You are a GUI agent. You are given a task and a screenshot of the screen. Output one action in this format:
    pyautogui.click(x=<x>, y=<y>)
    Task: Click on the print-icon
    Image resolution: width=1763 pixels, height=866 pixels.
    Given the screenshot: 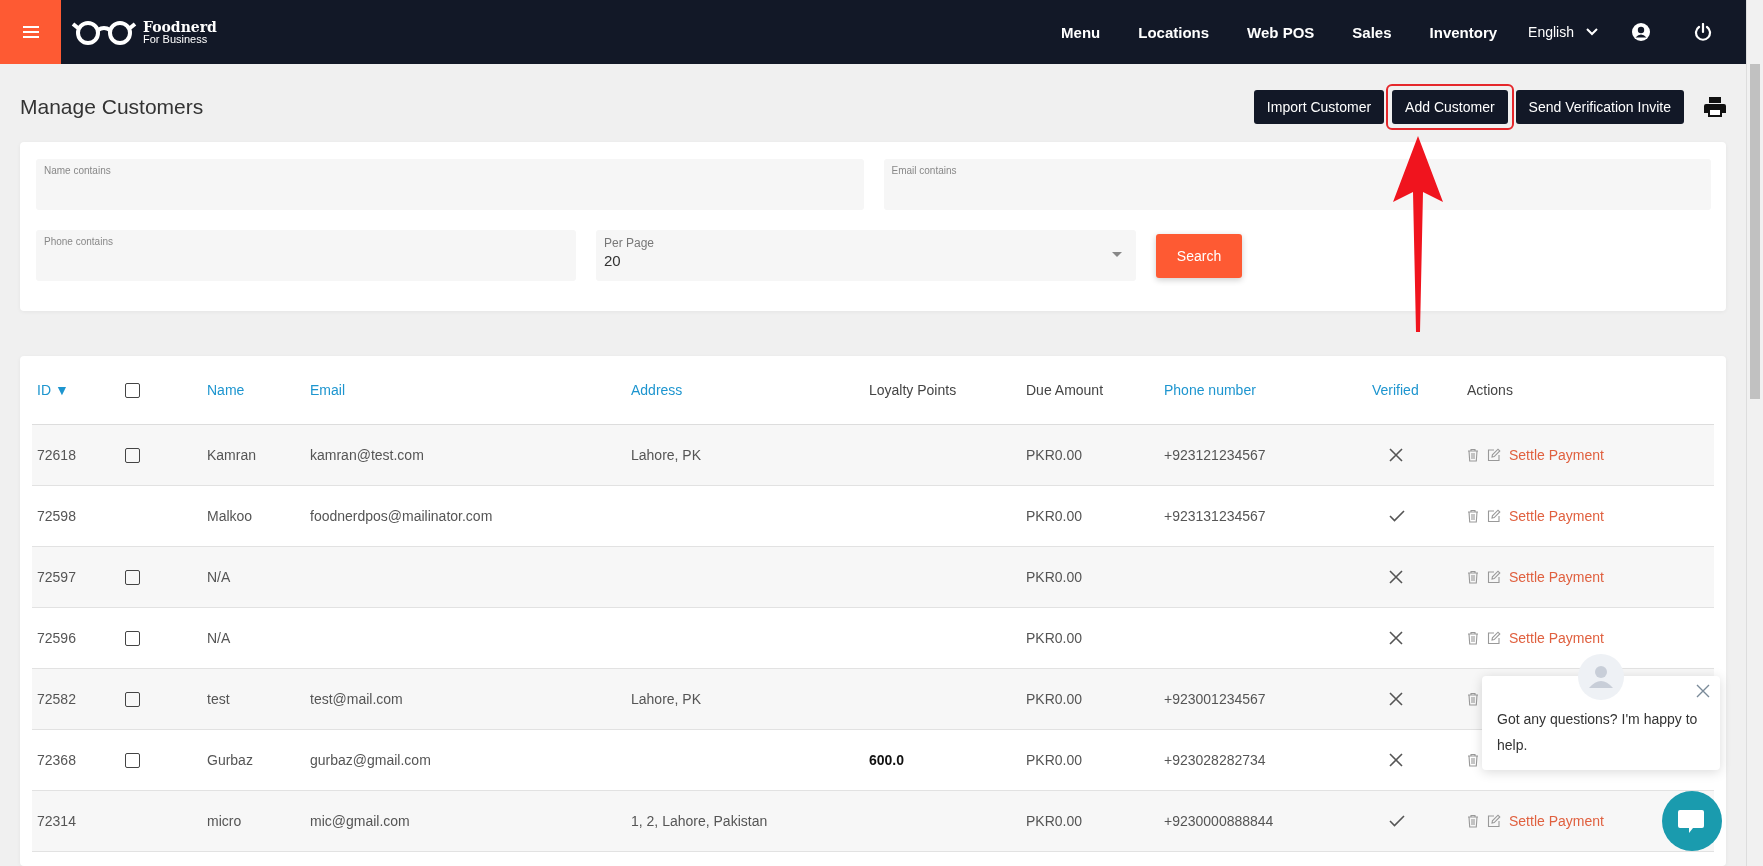 What is the action you would take?
    pyautogui.click(x=1715, y=107)
    